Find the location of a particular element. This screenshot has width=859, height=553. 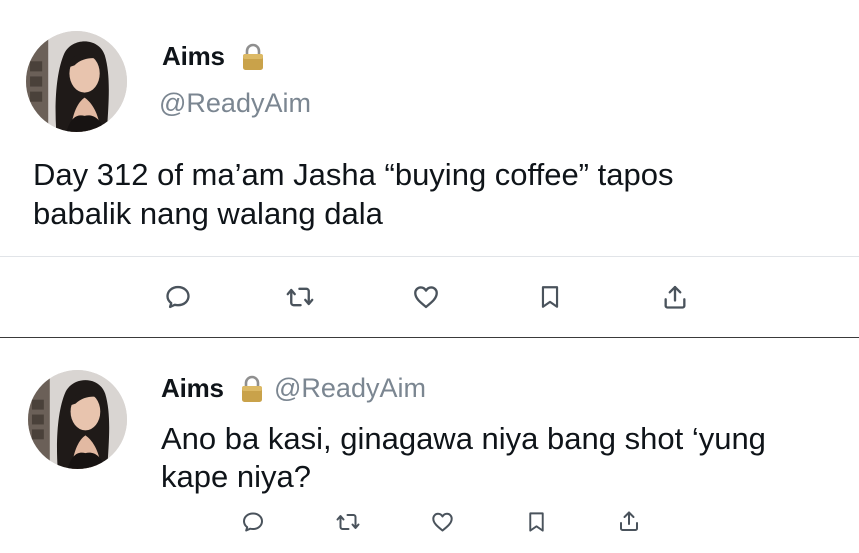

main-share-button is located at coordinates (675, 297).